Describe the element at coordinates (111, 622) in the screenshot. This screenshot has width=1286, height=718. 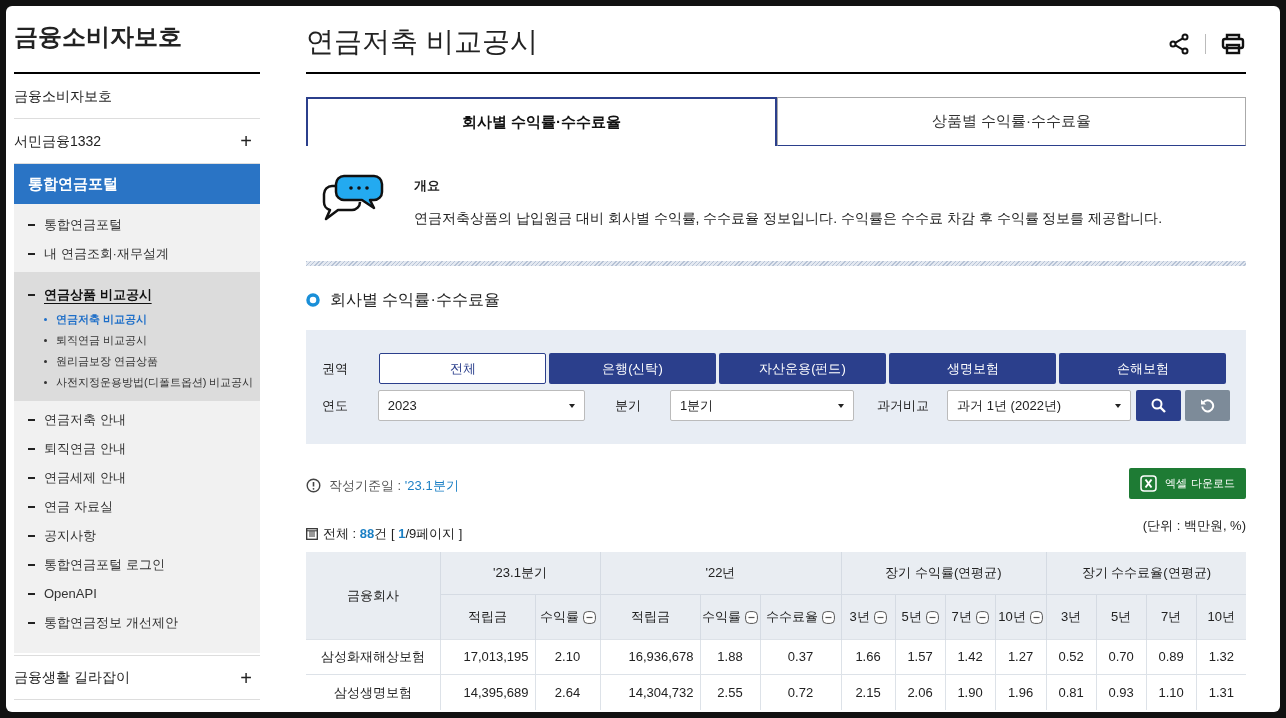
I see `sidebar-subitem: 통합연금정보 개선제안` at that location.